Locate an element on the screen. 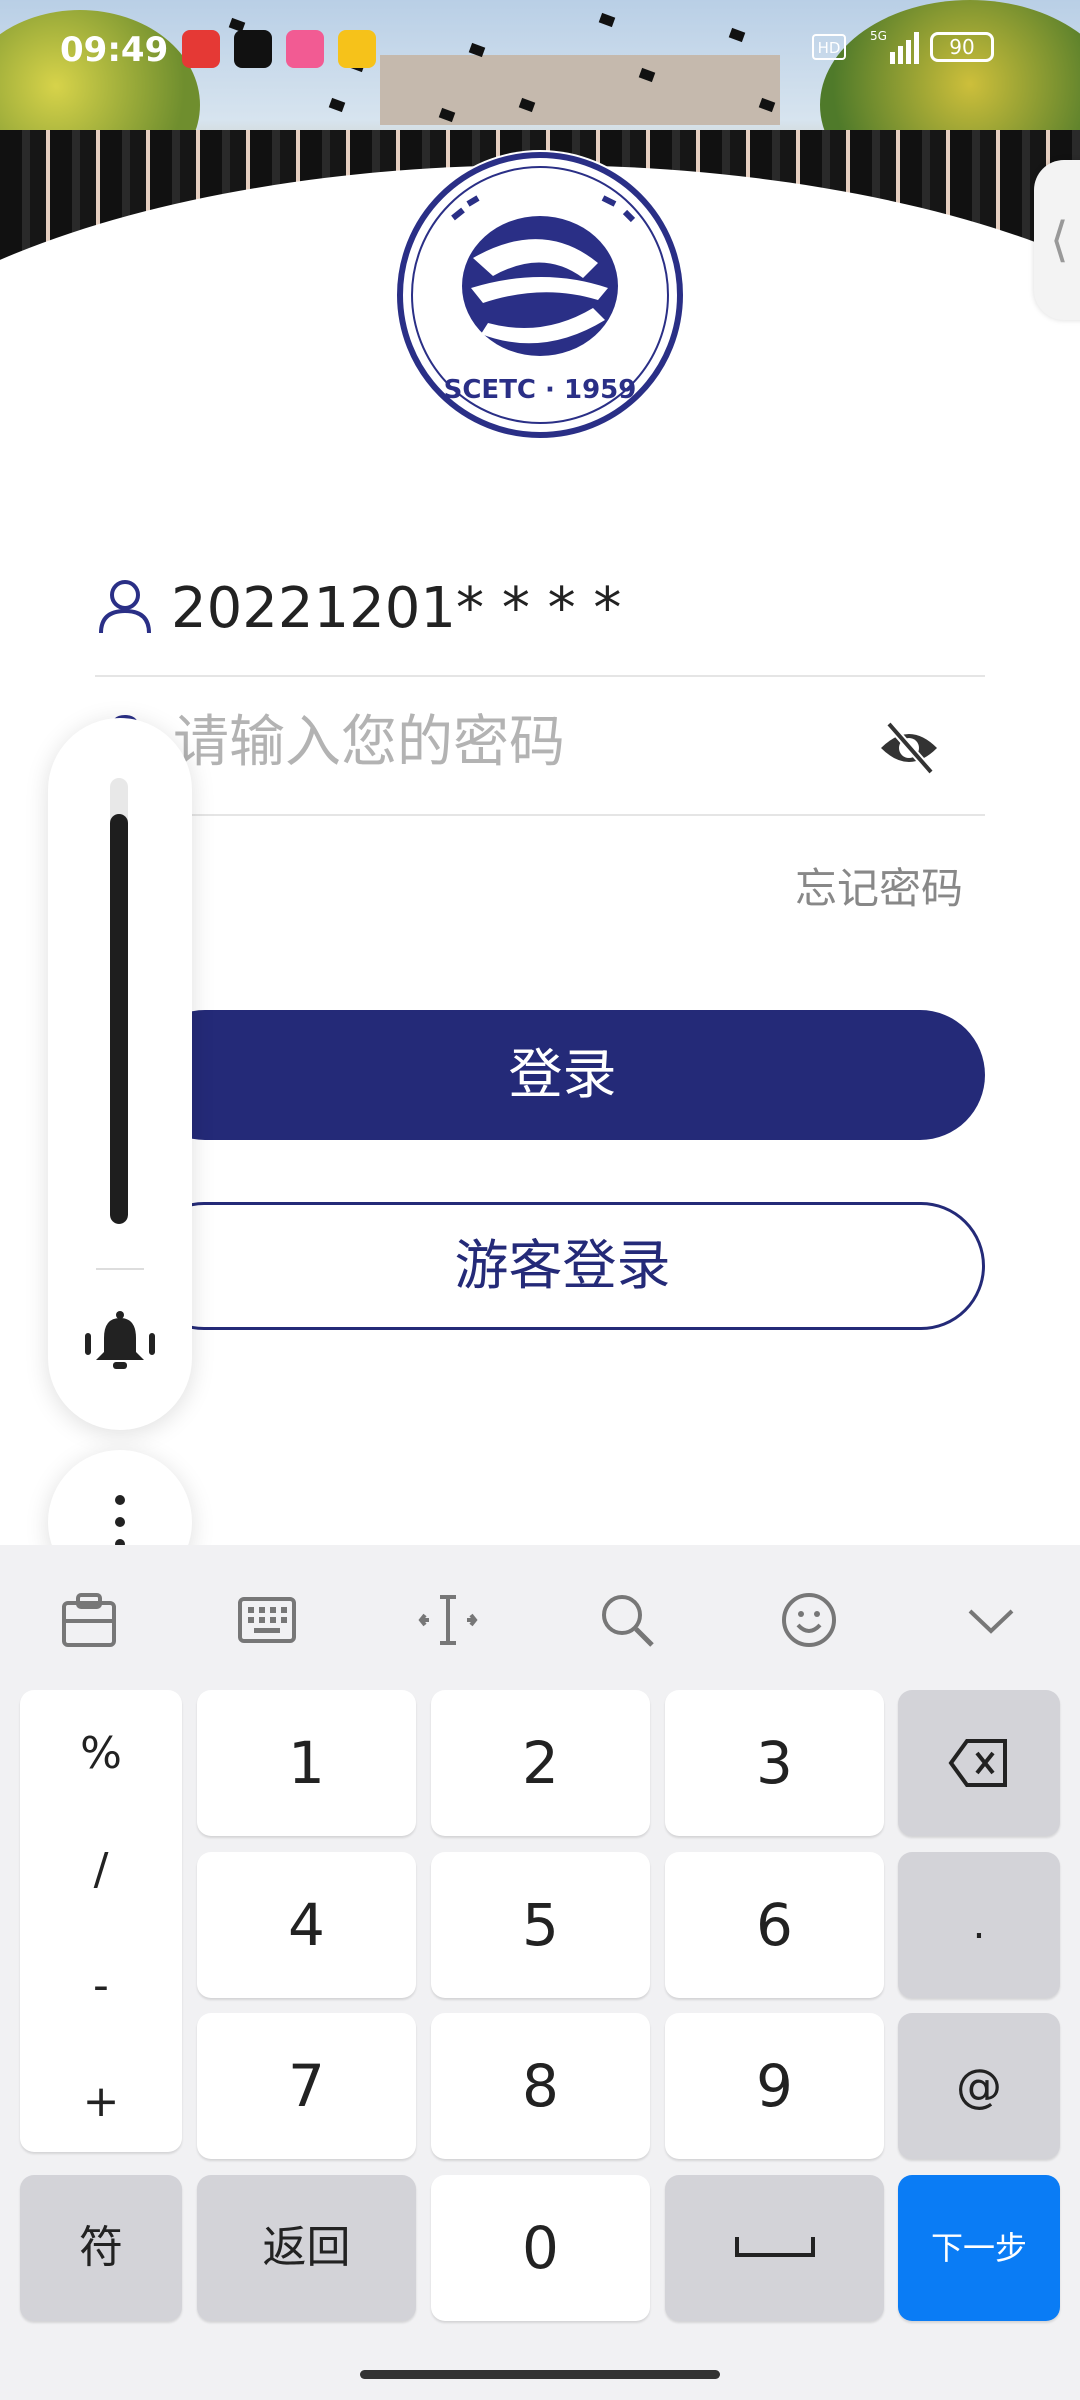 This screenshot has height=2400, width=1080. hd-indicator: HD is located at coordinates (829, 47).